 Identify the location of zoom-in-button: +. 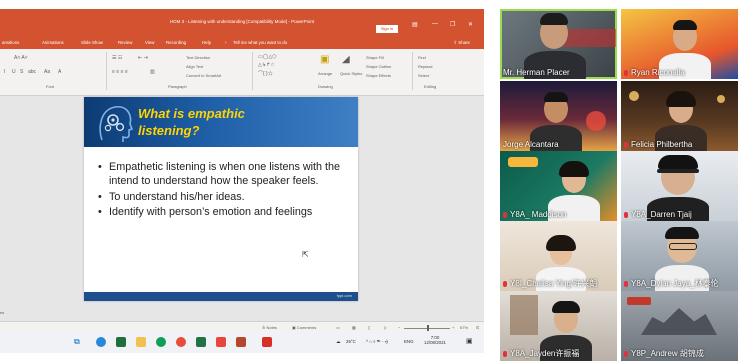
(453, 327).